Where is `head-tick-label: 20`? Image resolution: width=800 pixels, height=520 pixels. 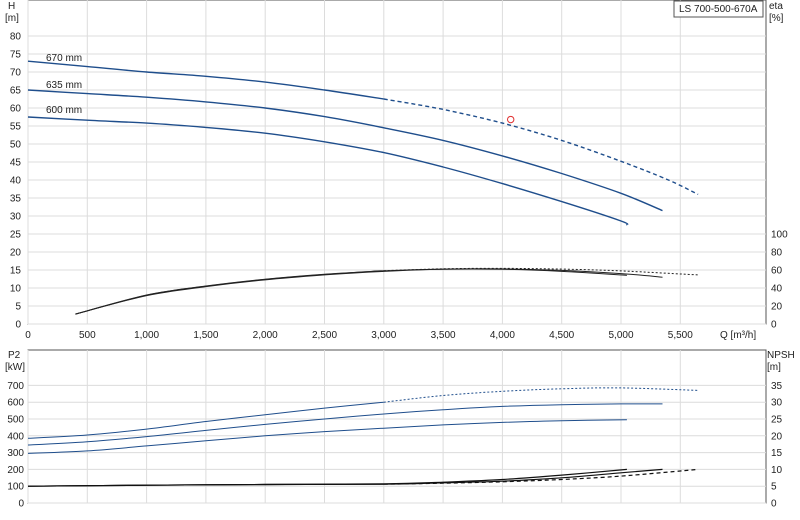 head-tick-label: 20 is located at coordinates (16, 253).